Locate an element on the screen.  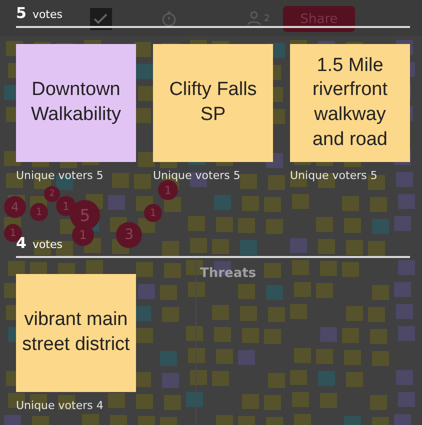
timer-icon is located at coordinates (169, 19).